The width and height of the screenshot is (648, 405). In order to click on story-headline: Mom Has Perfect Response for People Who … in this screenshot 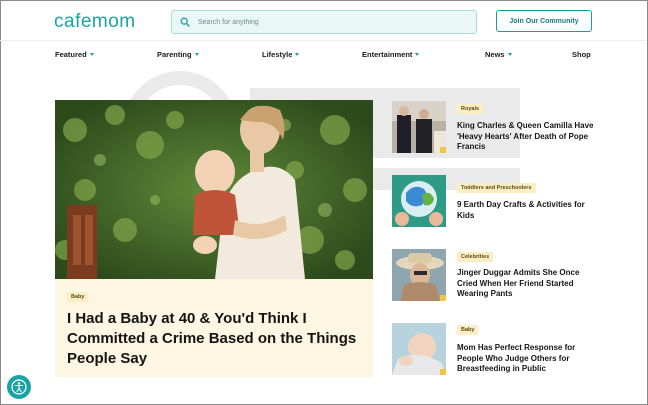, I will do `click(527, 359)`.